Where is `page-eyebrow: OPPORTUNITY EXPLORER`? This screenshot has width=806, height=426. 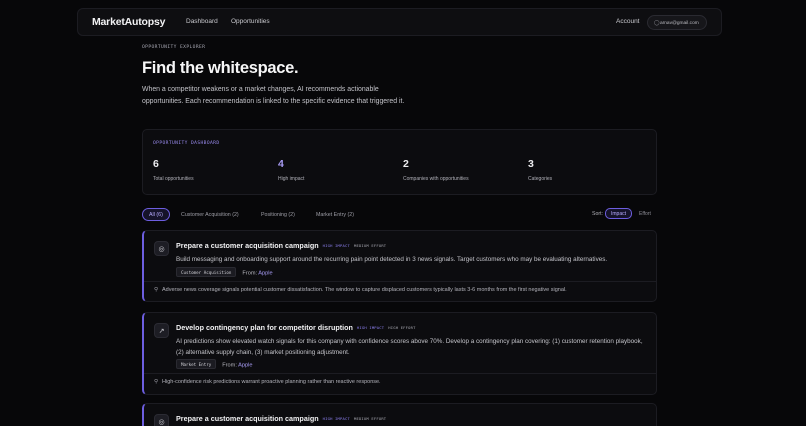
page-eyebrow: OPPORTUNITY EXPLORER is located at coordinates (174, 47).